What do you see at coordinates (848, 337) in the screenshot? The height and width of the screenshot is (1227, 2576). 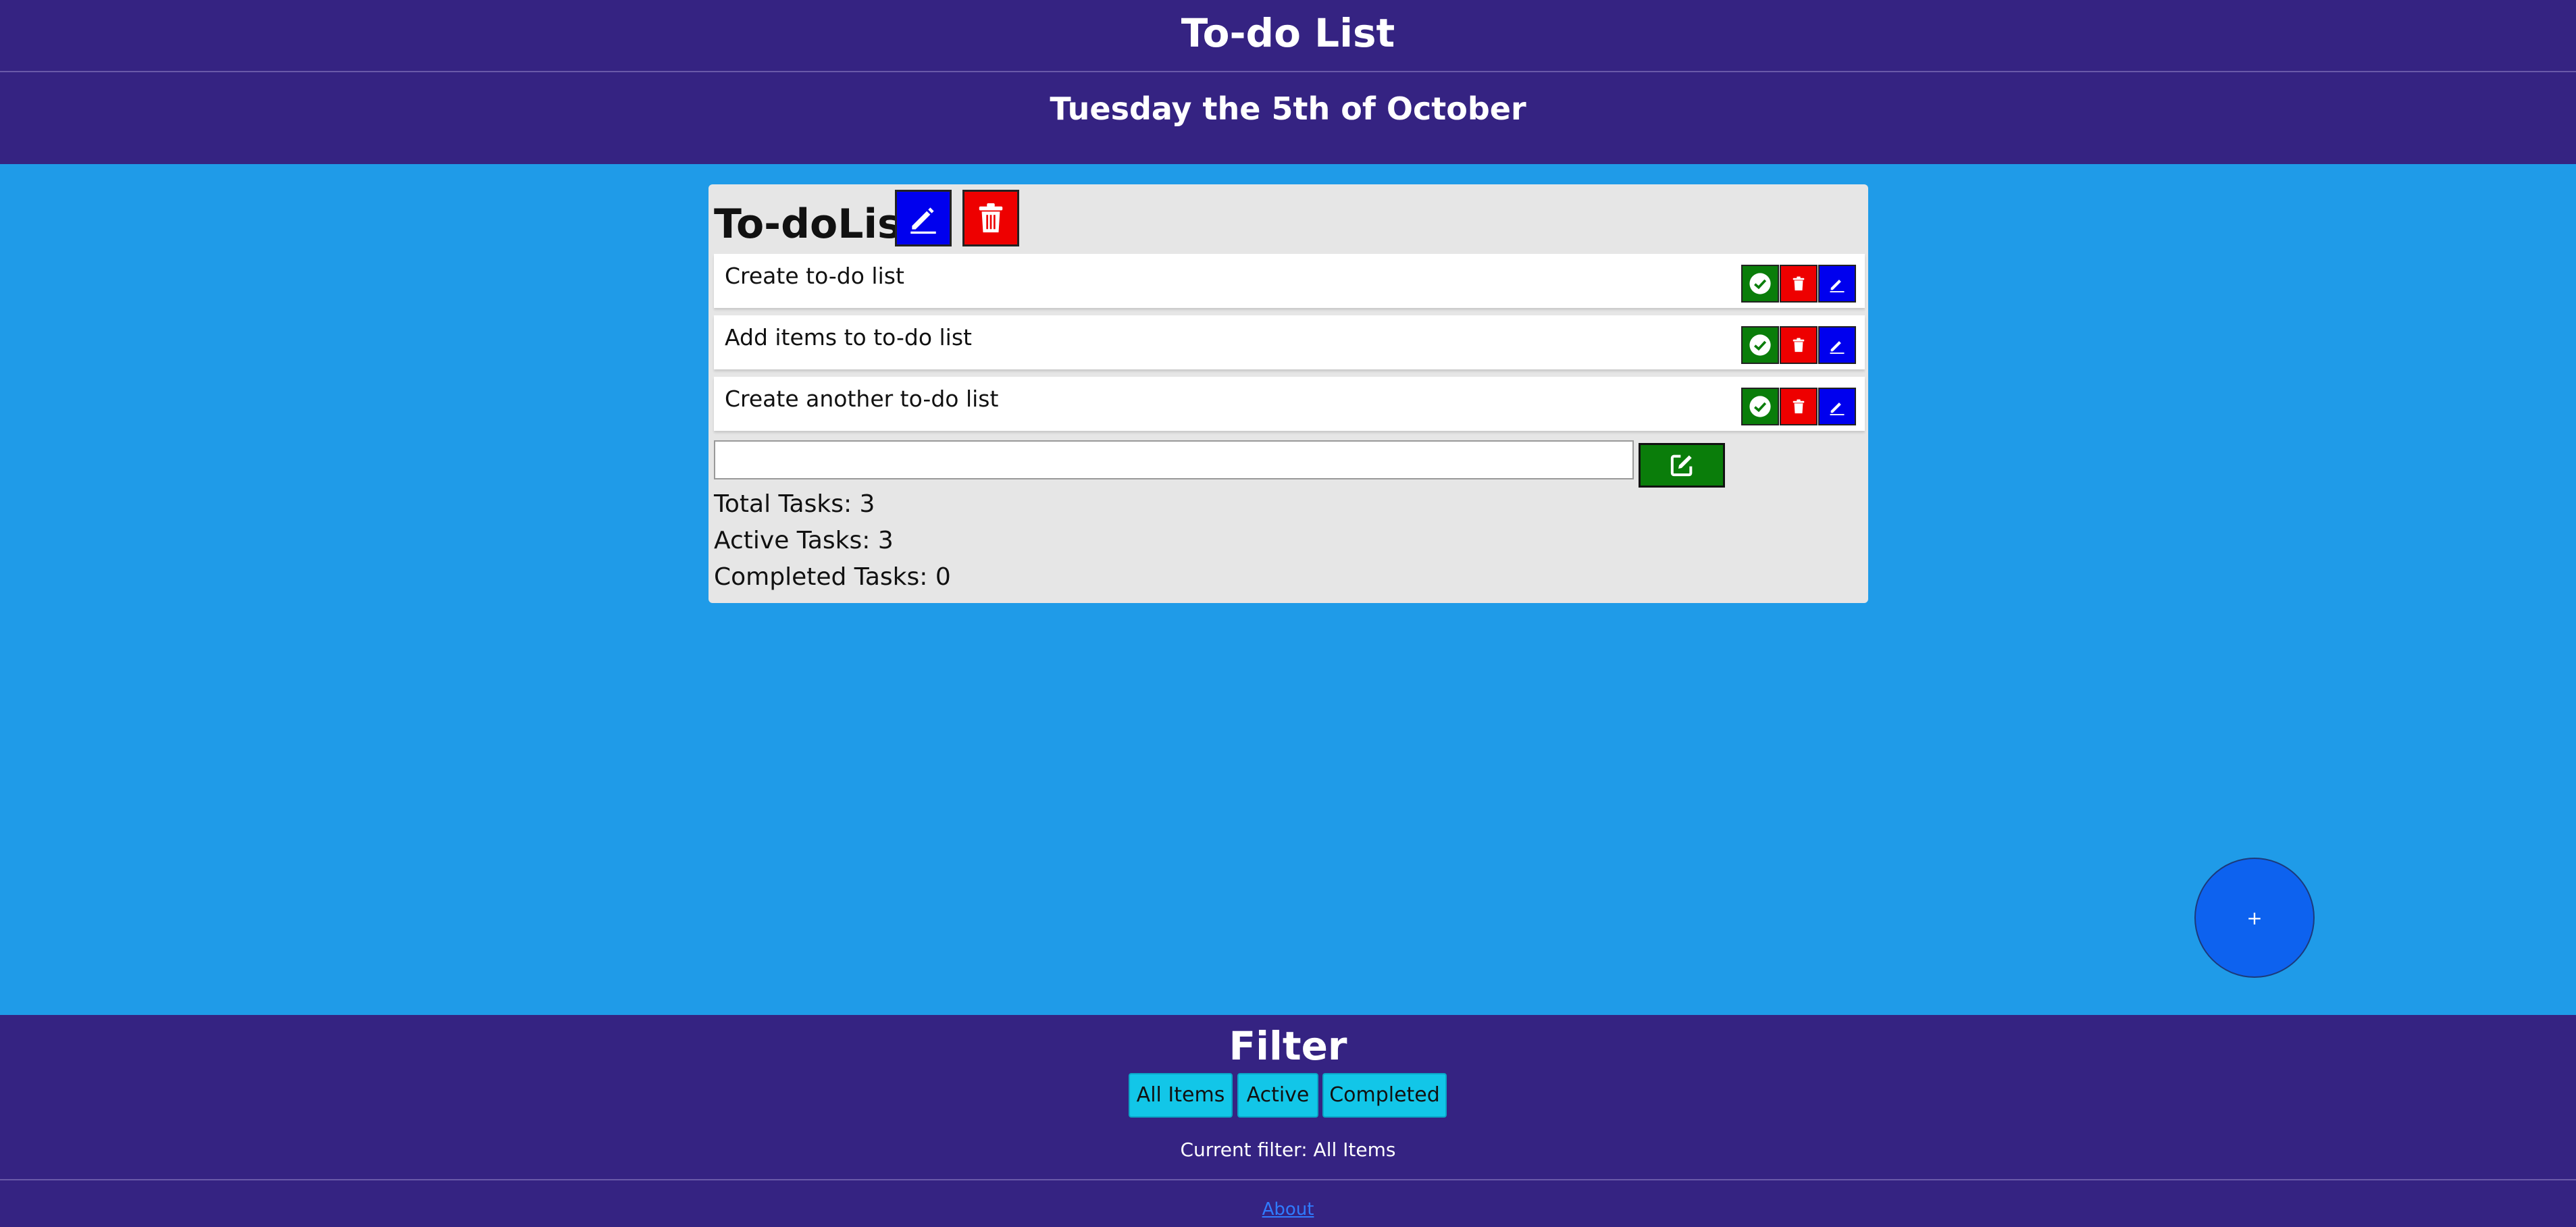 I see `task-text: Add items to to-do list` at bounding box center [848, 337].